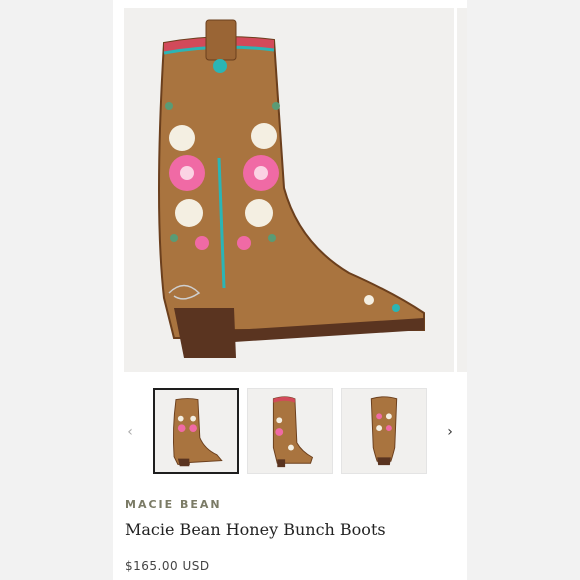 The width and height of the screenshot is (580, 580). What do you see at coordinates (130, 432) in the screenshot?
I see `chevron-left-icon: ‹` at bounding box center [130, 432].